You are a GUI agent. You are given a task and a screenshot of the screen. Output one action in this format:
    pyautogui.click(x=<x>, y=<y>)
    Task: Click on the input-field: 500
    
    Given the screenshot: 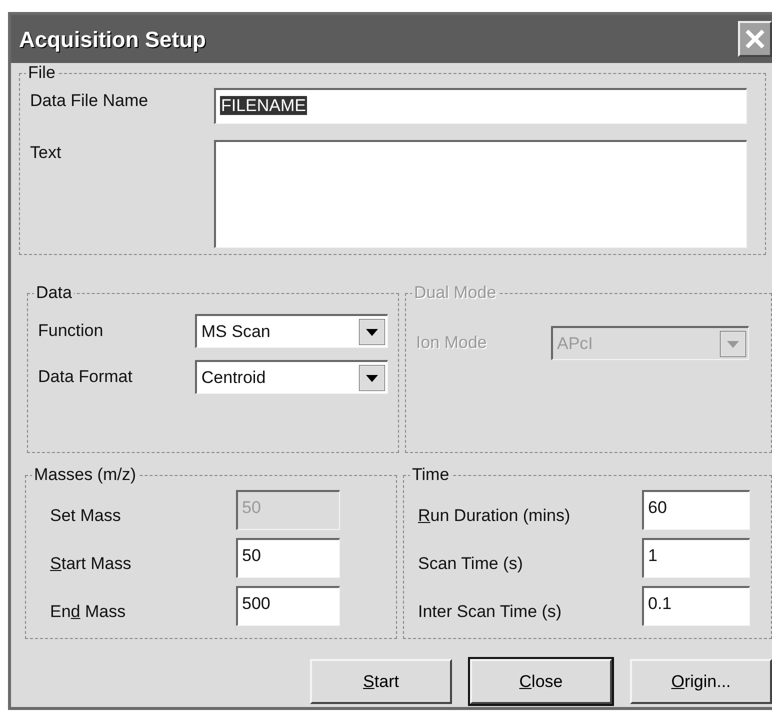 What is the action you would take?
    pyautogui.click(x=288, y=606)
    